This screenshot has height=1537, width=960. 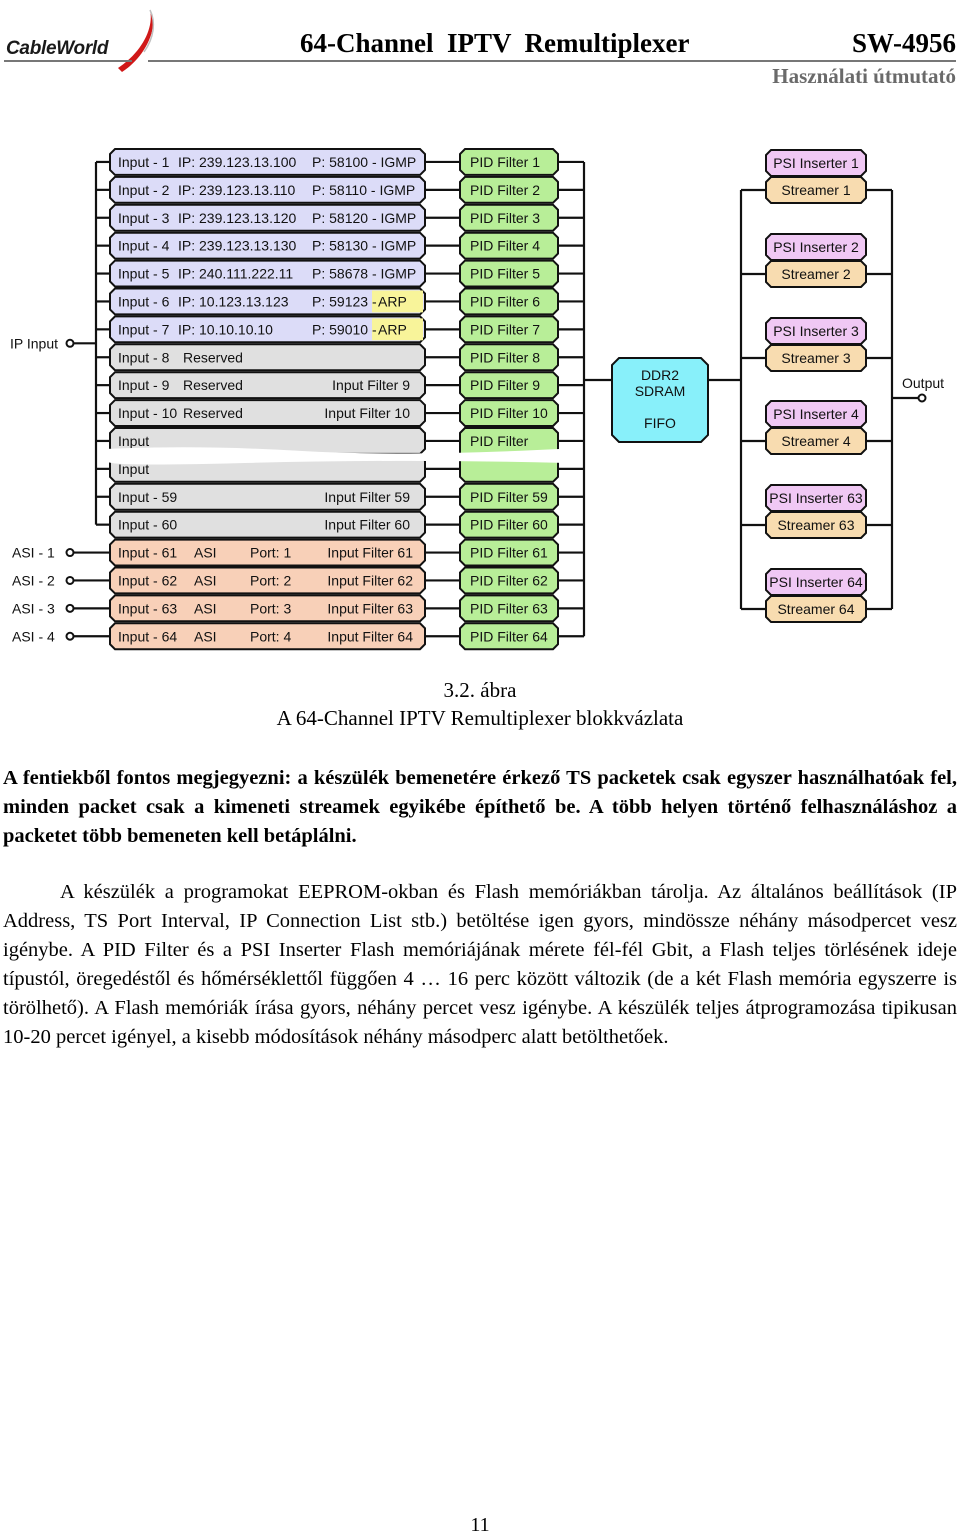 I want to click on asi-label: ASI - 4, so click(x=33, y=636).